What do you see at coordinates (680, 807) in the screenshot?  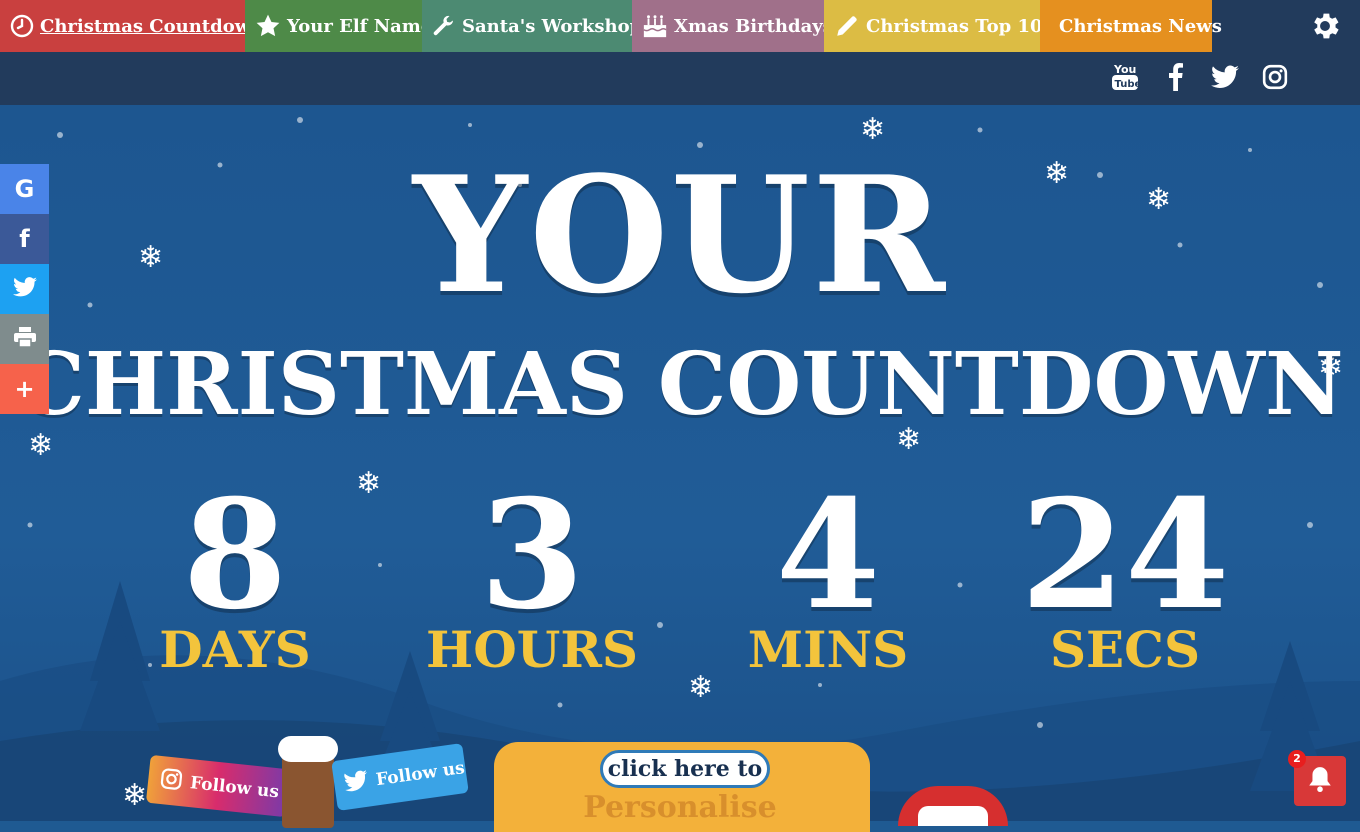 I see `personalise-label: Personalise` at bounding box center [680, 807].